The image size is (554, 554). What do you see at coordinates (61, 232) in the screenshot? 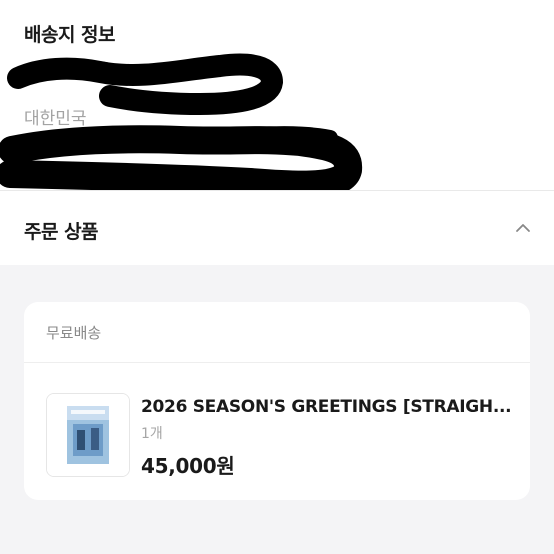
I see `order-items-title: 주문 상품` at bounding box center [61, 232].